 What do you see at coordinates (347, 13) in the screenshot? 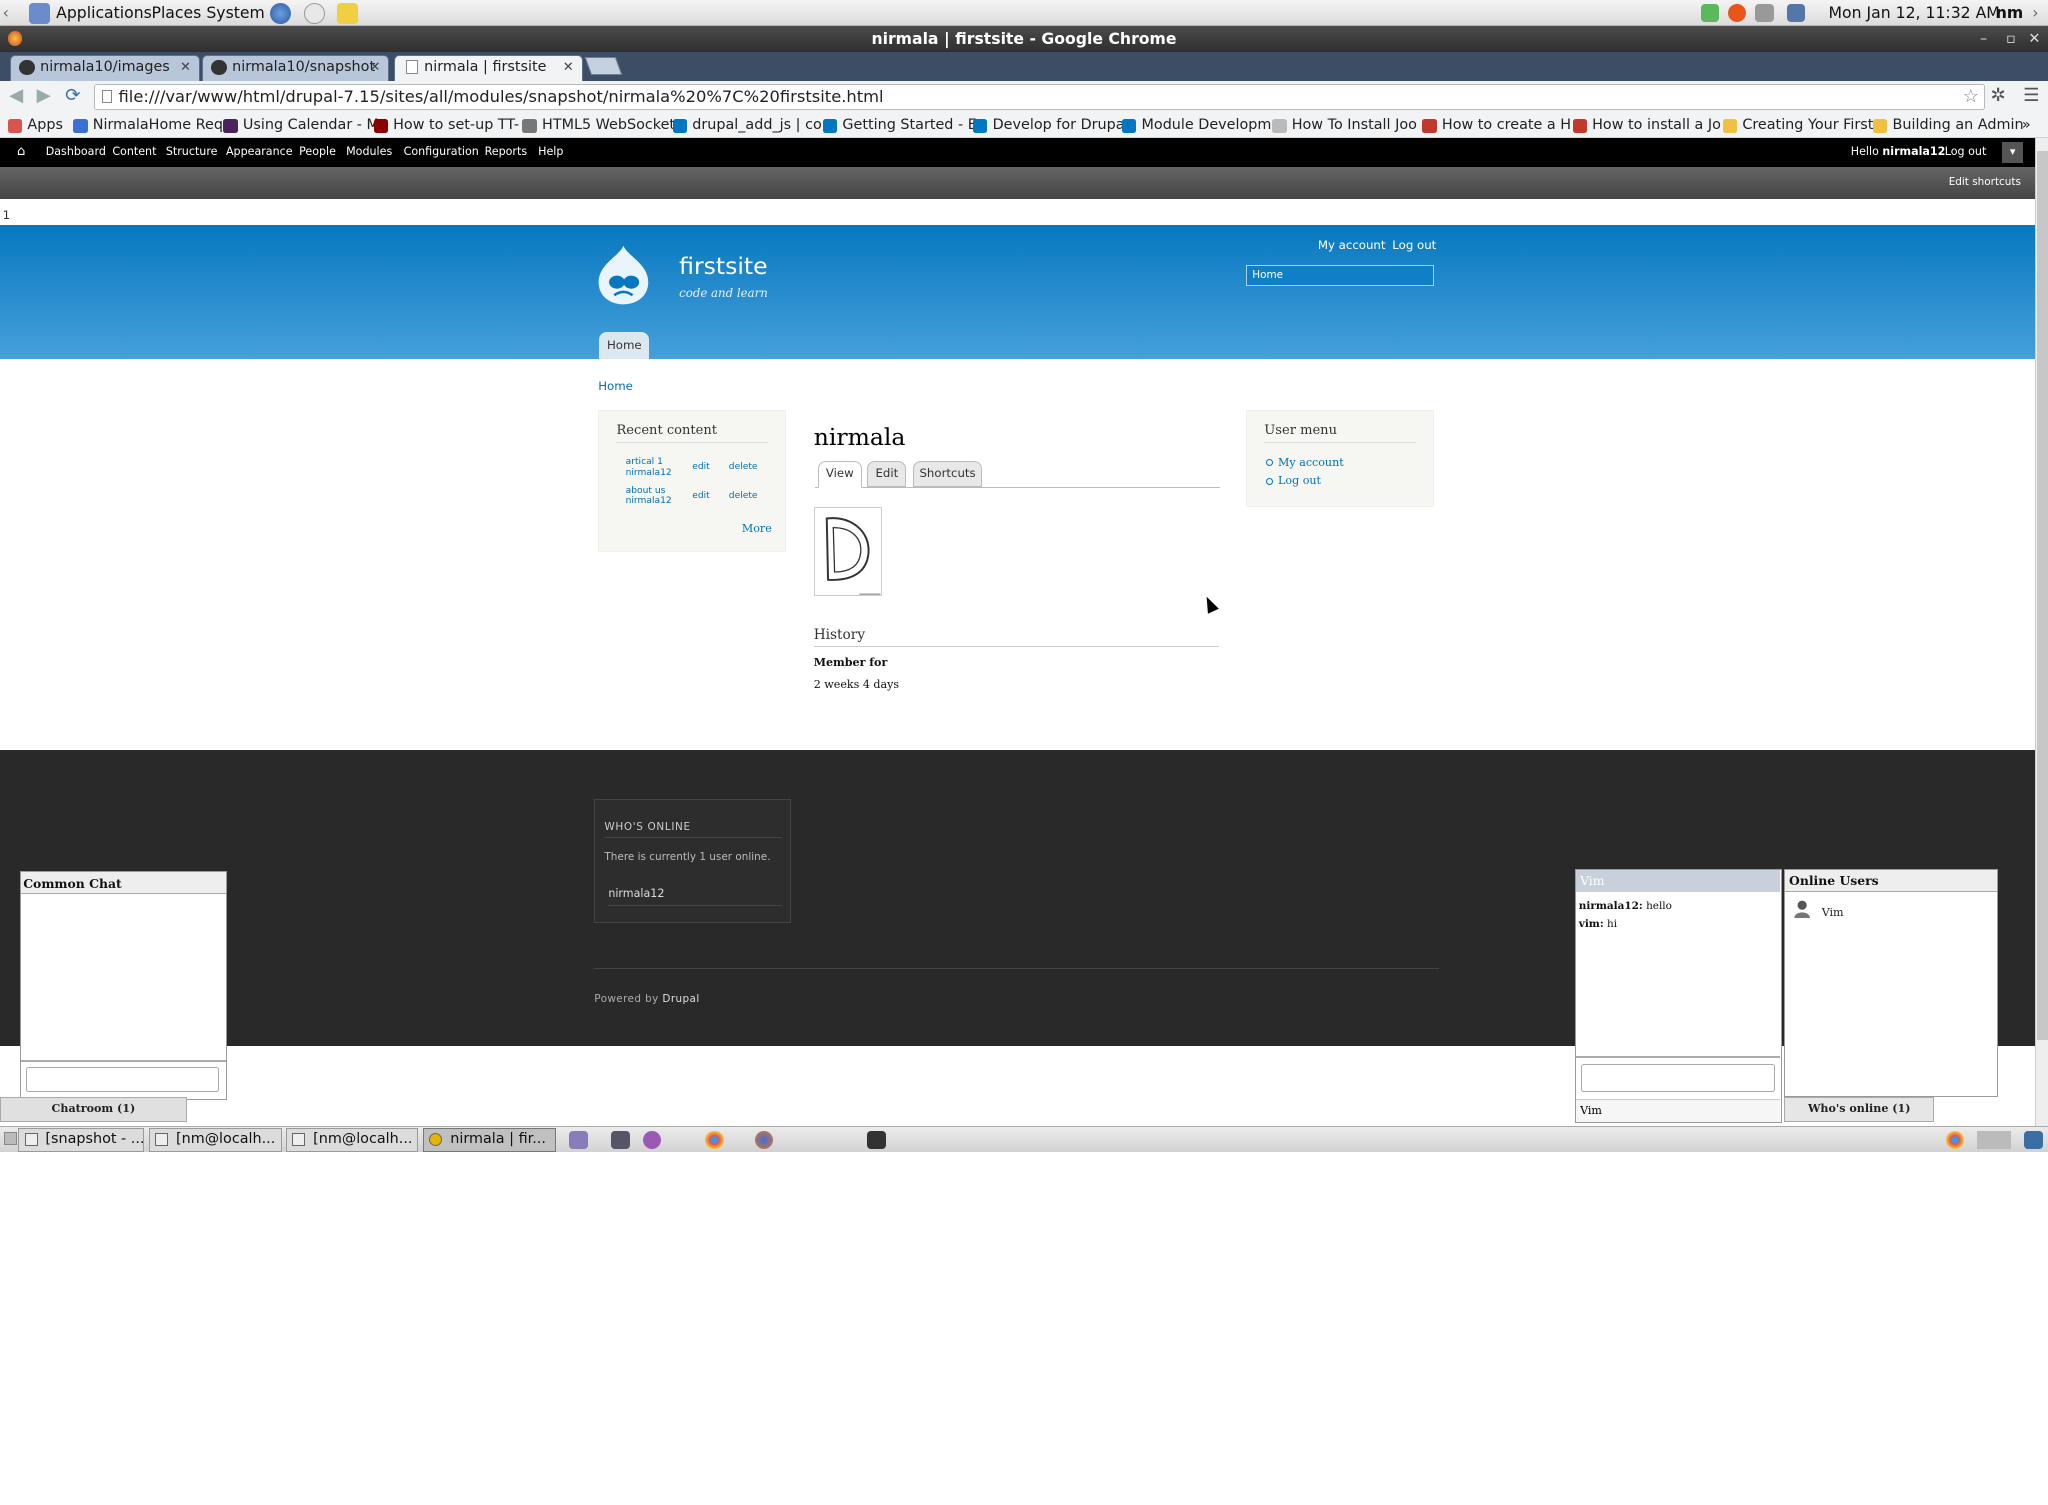
I see `notes-launcher-icon` at bounding box center [347, 13].